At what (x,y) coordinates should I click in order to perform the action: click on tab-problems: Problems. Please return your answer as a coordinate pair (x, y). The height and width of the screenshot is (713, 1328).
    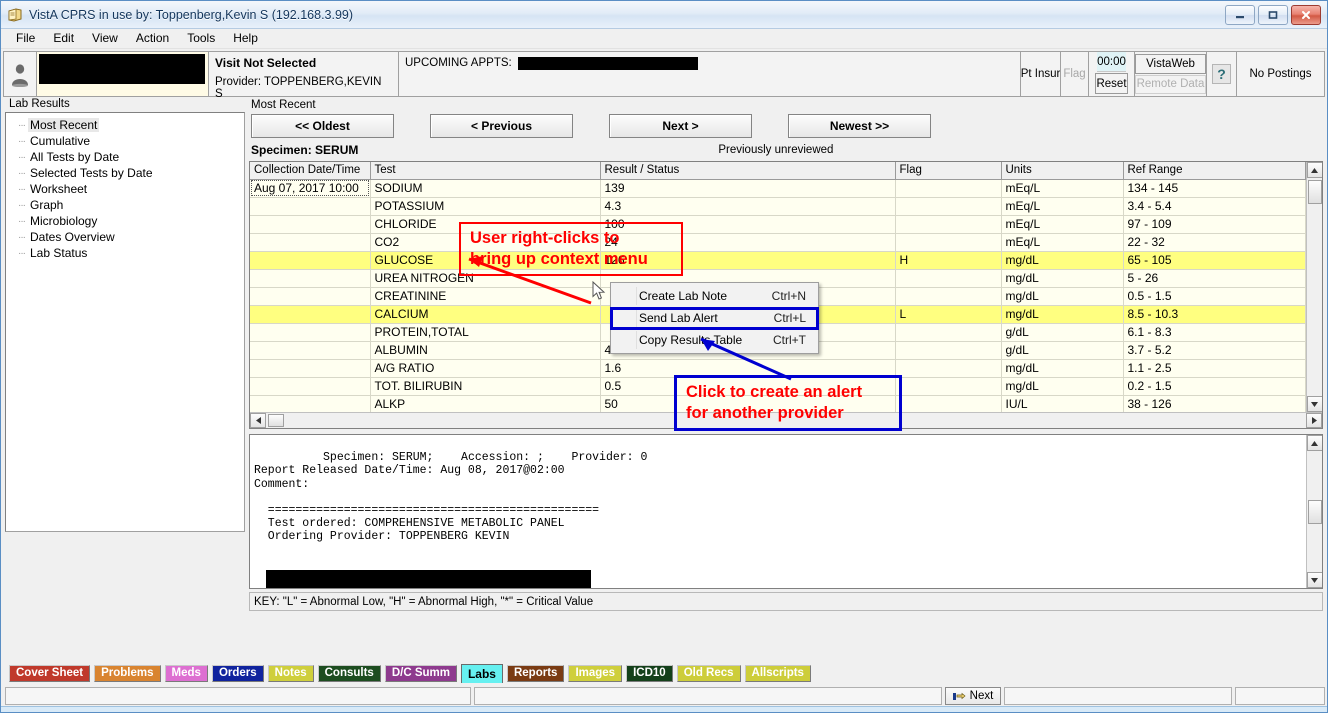
    Looking at the image, I should click on (127, 673).